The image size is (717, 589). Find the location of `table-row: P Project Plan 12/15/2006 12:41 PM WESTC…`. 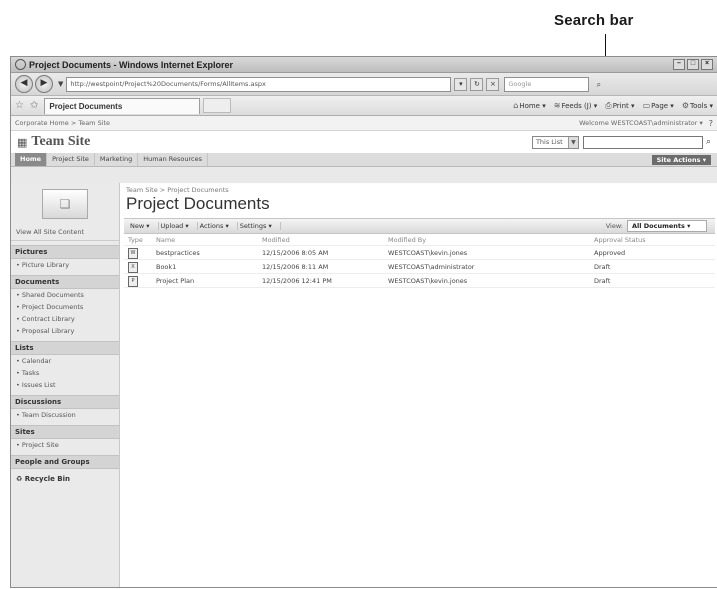

table-row: P Project Plan 12/15/2006 12:41 PM WESTC… is located at coordinates (419, 281).